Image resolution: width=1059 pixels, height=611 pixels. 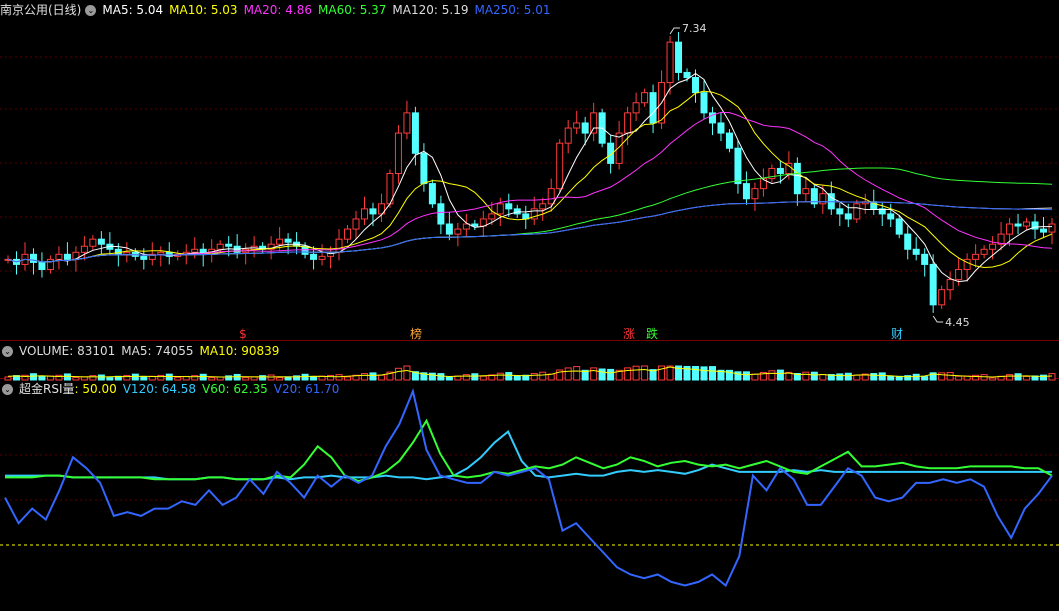 I want to click on low-label: 4.45, so click(x=957, y=322).